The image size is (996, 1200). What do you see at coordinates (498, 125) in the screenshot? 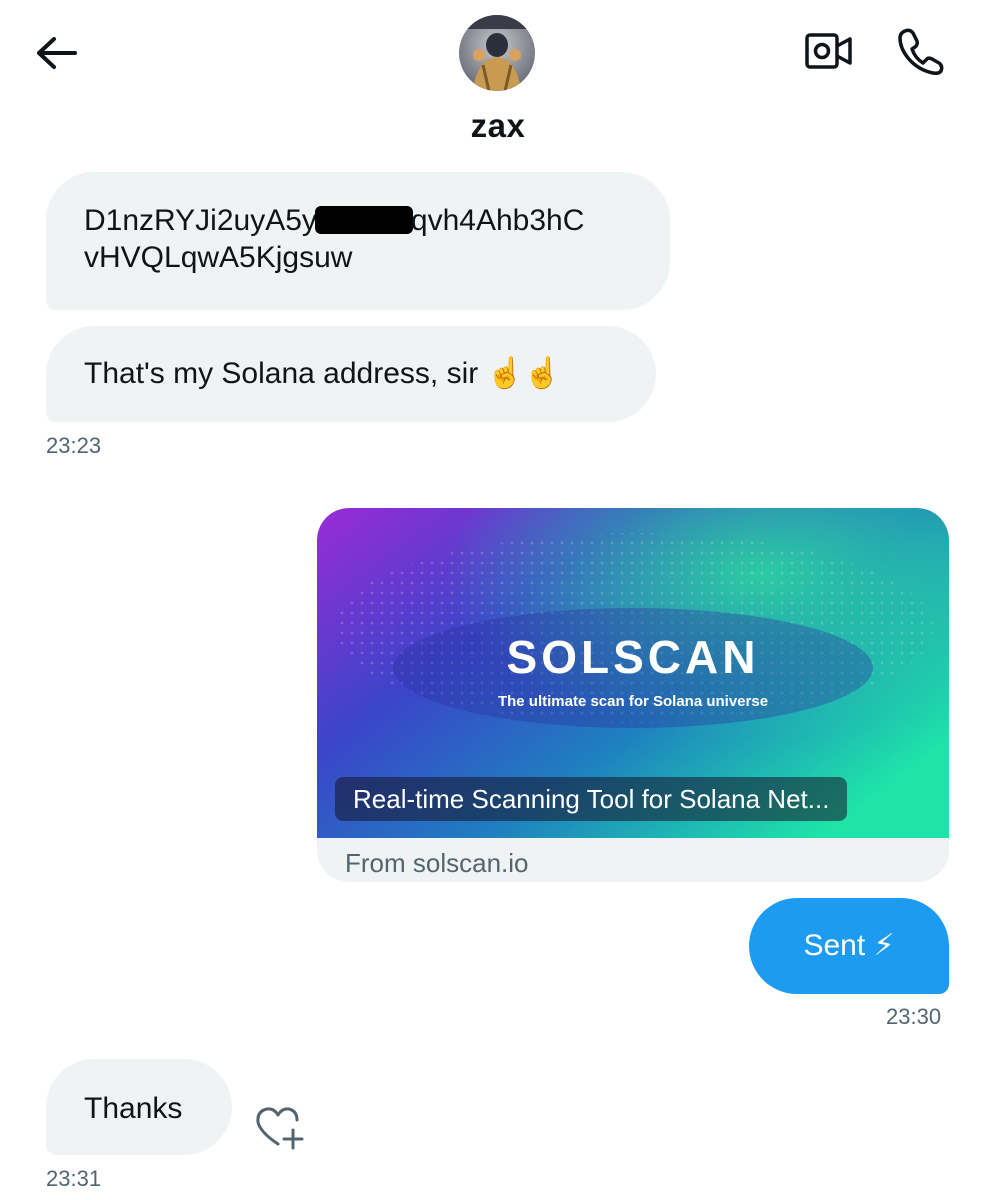
I see `contact-name: zax` at bounding box center [498, 125].